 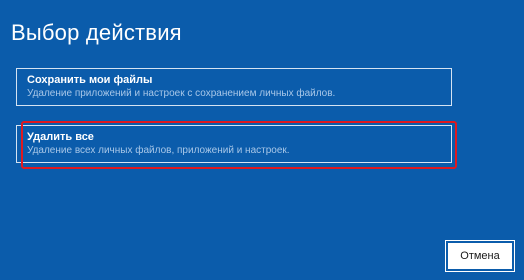 I want to click on cancel-button: Отмена, so click(x=480, y=256).